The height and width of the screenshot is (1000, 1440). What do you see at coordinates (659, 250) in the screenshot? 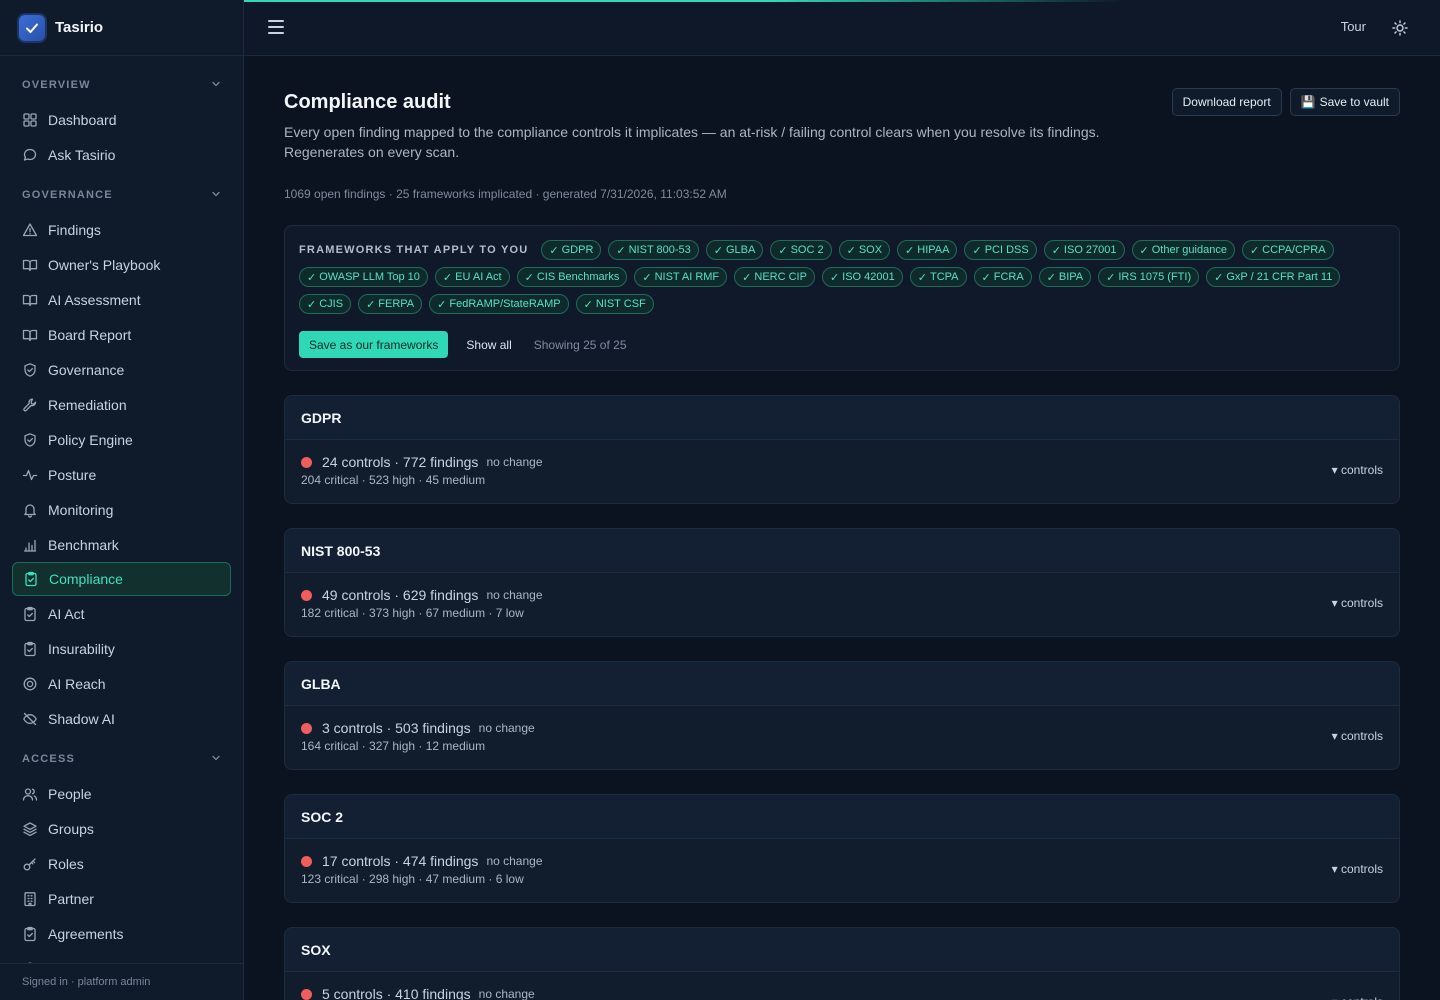
I see `framework-chip-label: NIST 800-53` at bounding box center [659, 250].